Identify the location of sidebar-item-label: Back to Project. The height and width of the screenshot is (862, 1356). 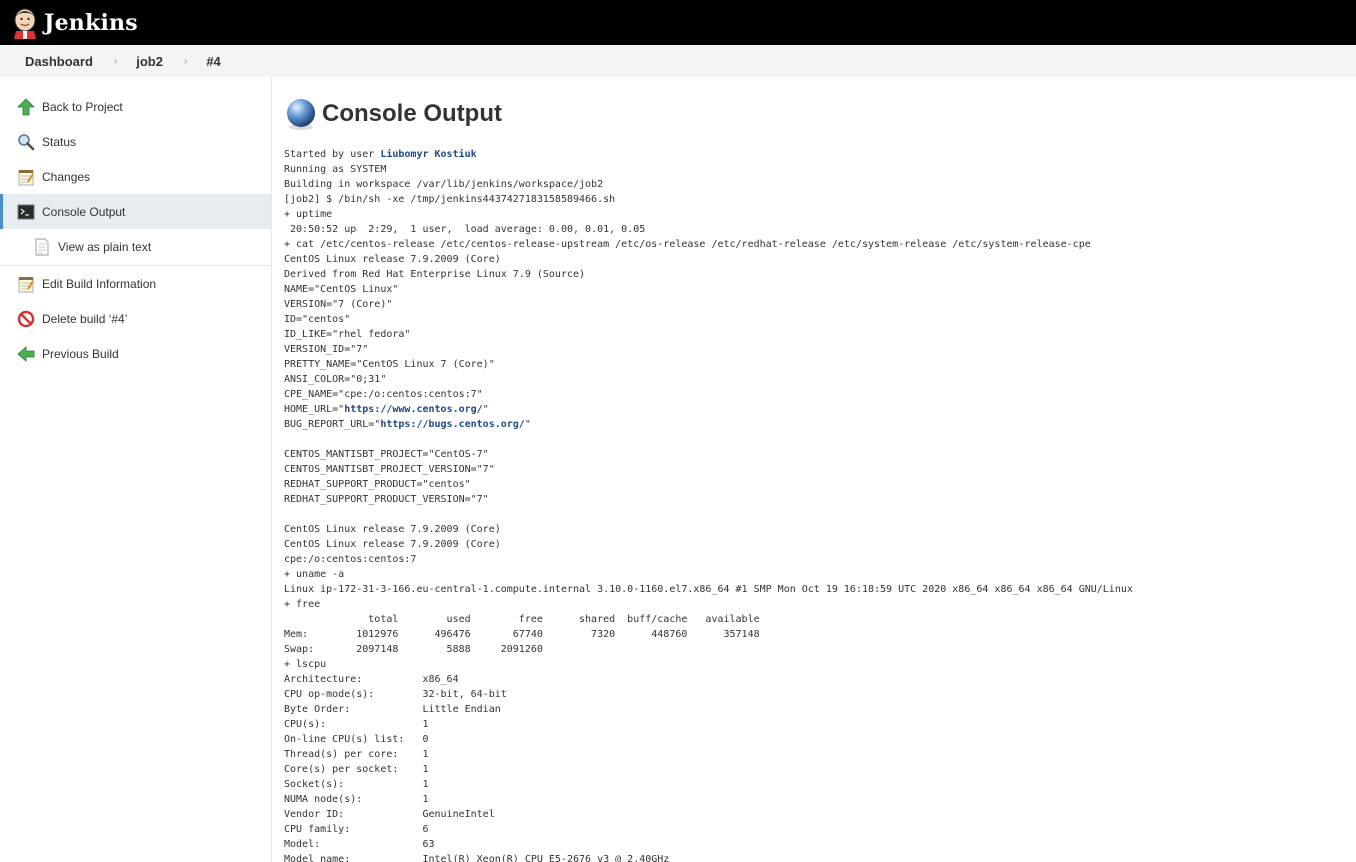
(82, 106).